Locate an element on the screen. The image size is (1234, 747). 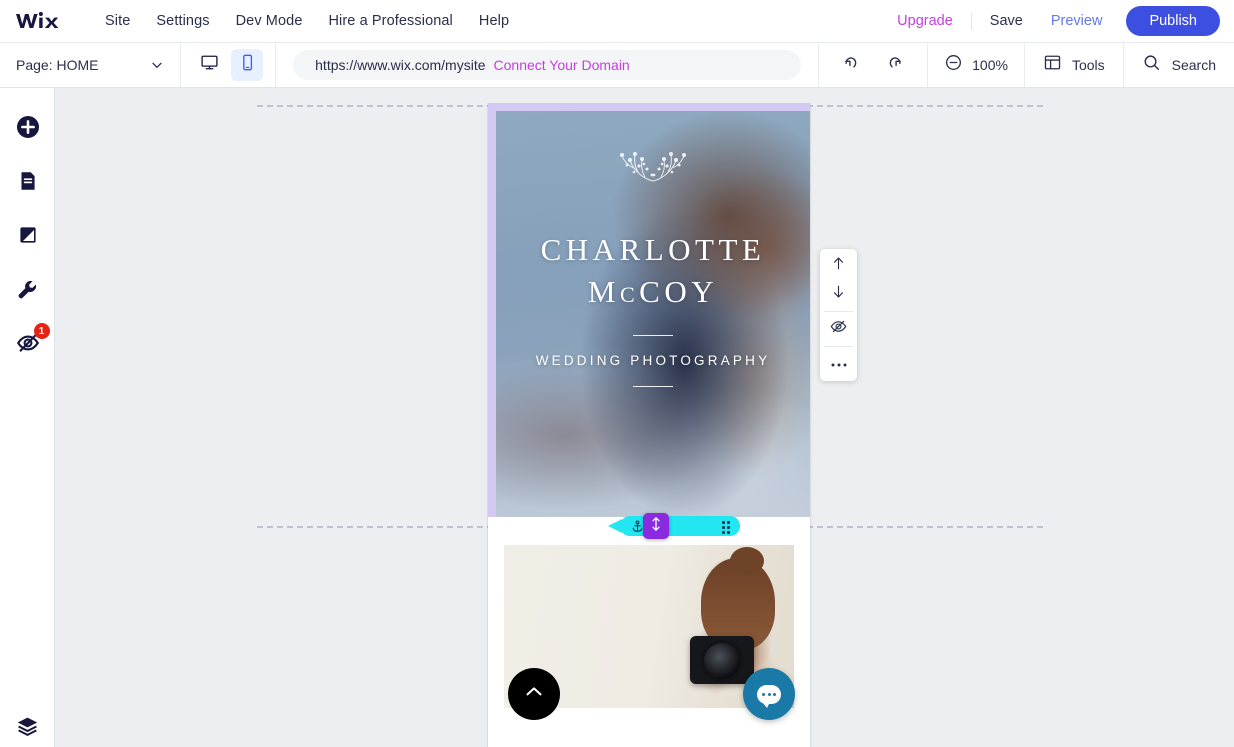
topbar-divider is located at coordinates (971, 21).